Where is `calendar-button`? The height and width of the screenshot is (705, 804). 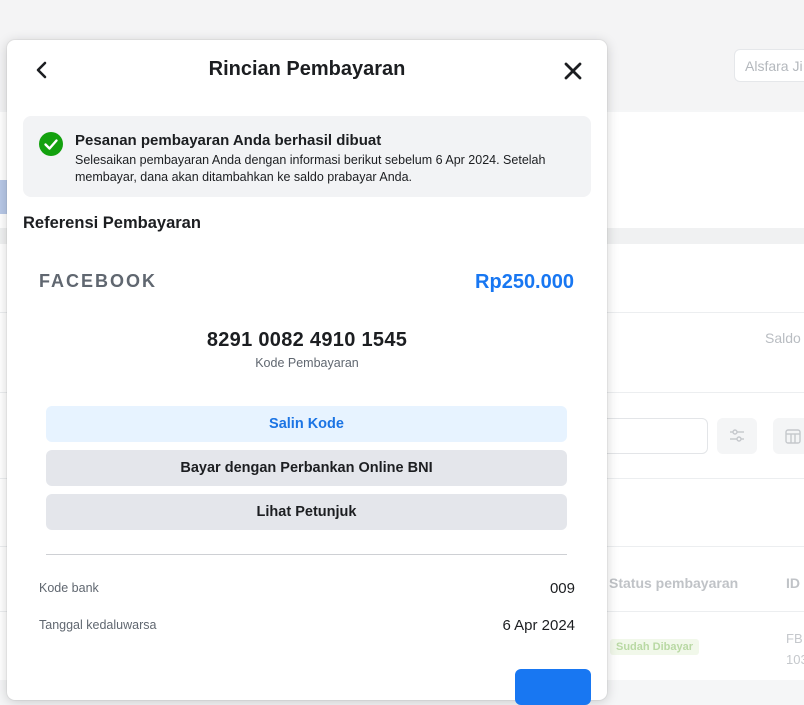
calendar-button is located at coordinates (788, 436).